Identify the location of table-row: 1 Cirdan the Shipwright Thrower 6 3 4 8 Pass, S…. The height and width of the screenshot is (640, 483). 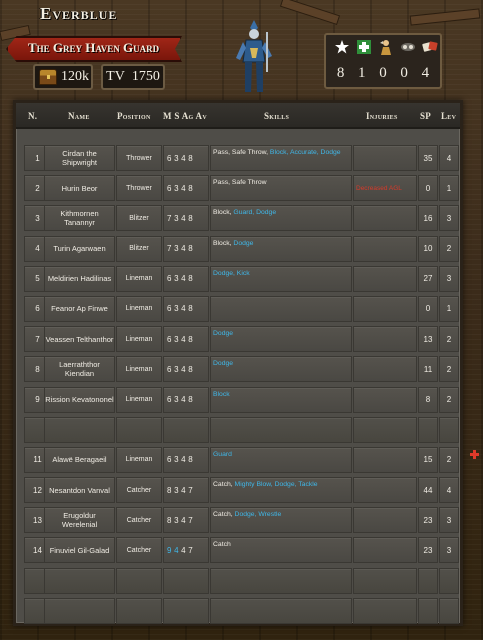
(238, 158).